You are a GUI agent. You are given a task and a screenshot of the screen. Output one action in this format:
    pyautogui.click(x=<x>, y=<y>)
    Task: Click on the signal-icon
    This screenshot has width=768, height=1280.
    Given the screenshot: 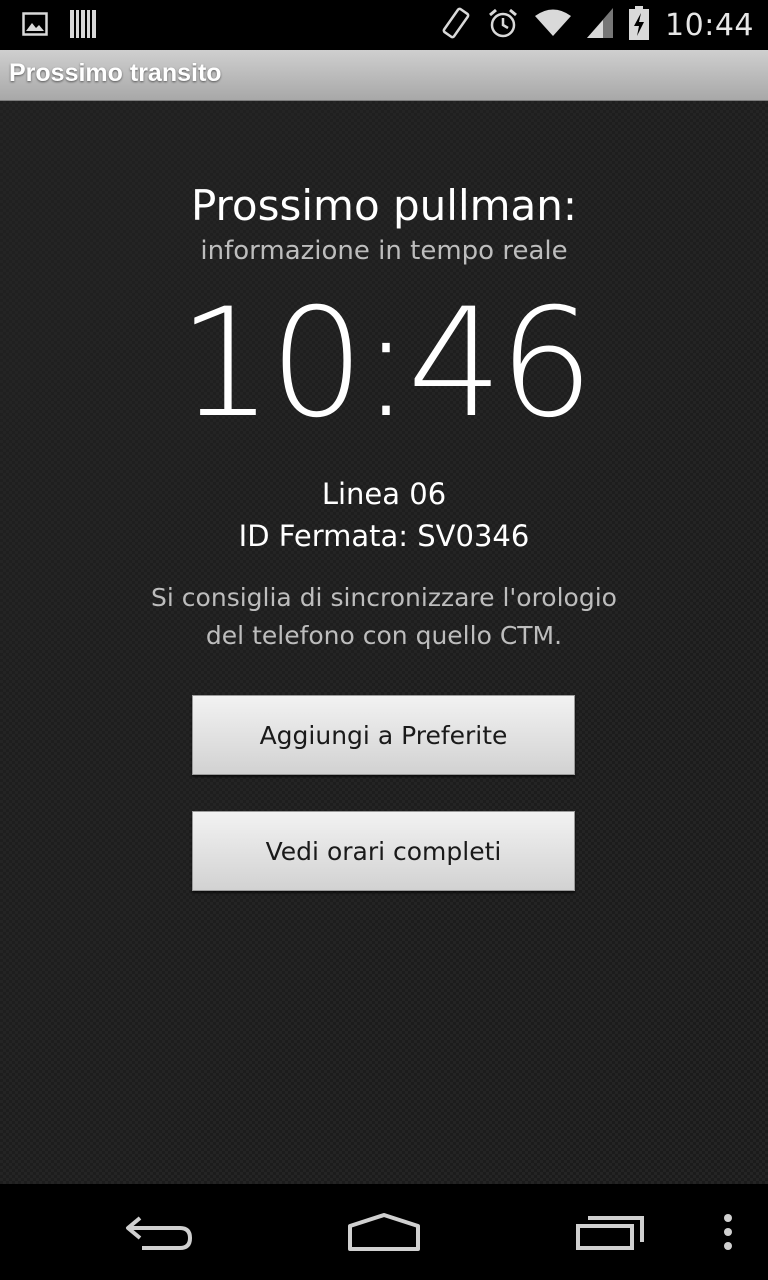 What is the action you would take?
    pyautogui.click(x=600, y=25)
    